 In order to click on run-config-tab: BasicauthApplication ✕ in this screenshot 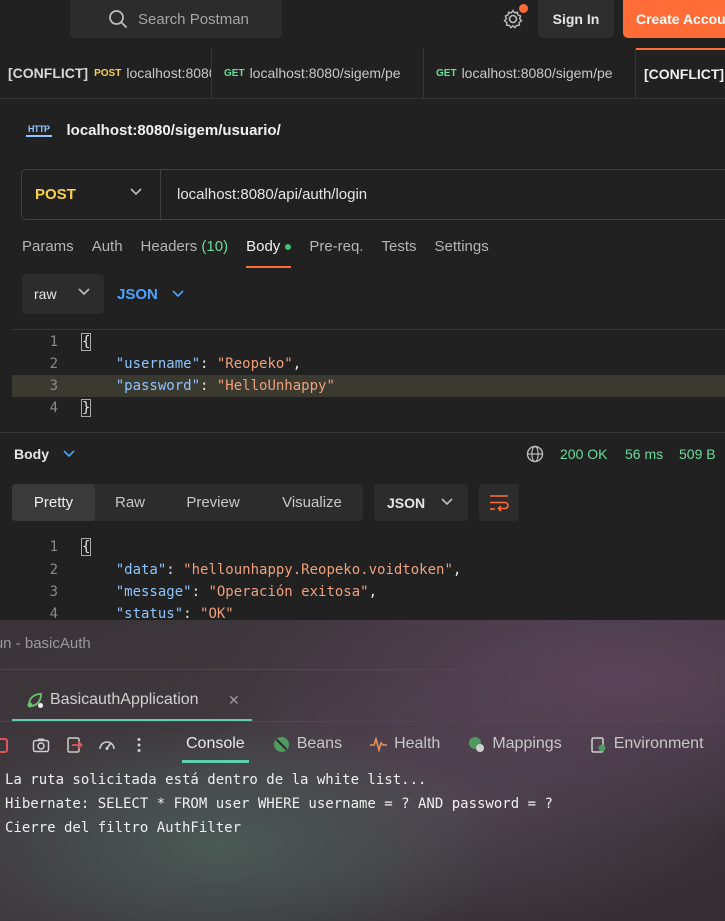, I will do `click(132, 701)`.